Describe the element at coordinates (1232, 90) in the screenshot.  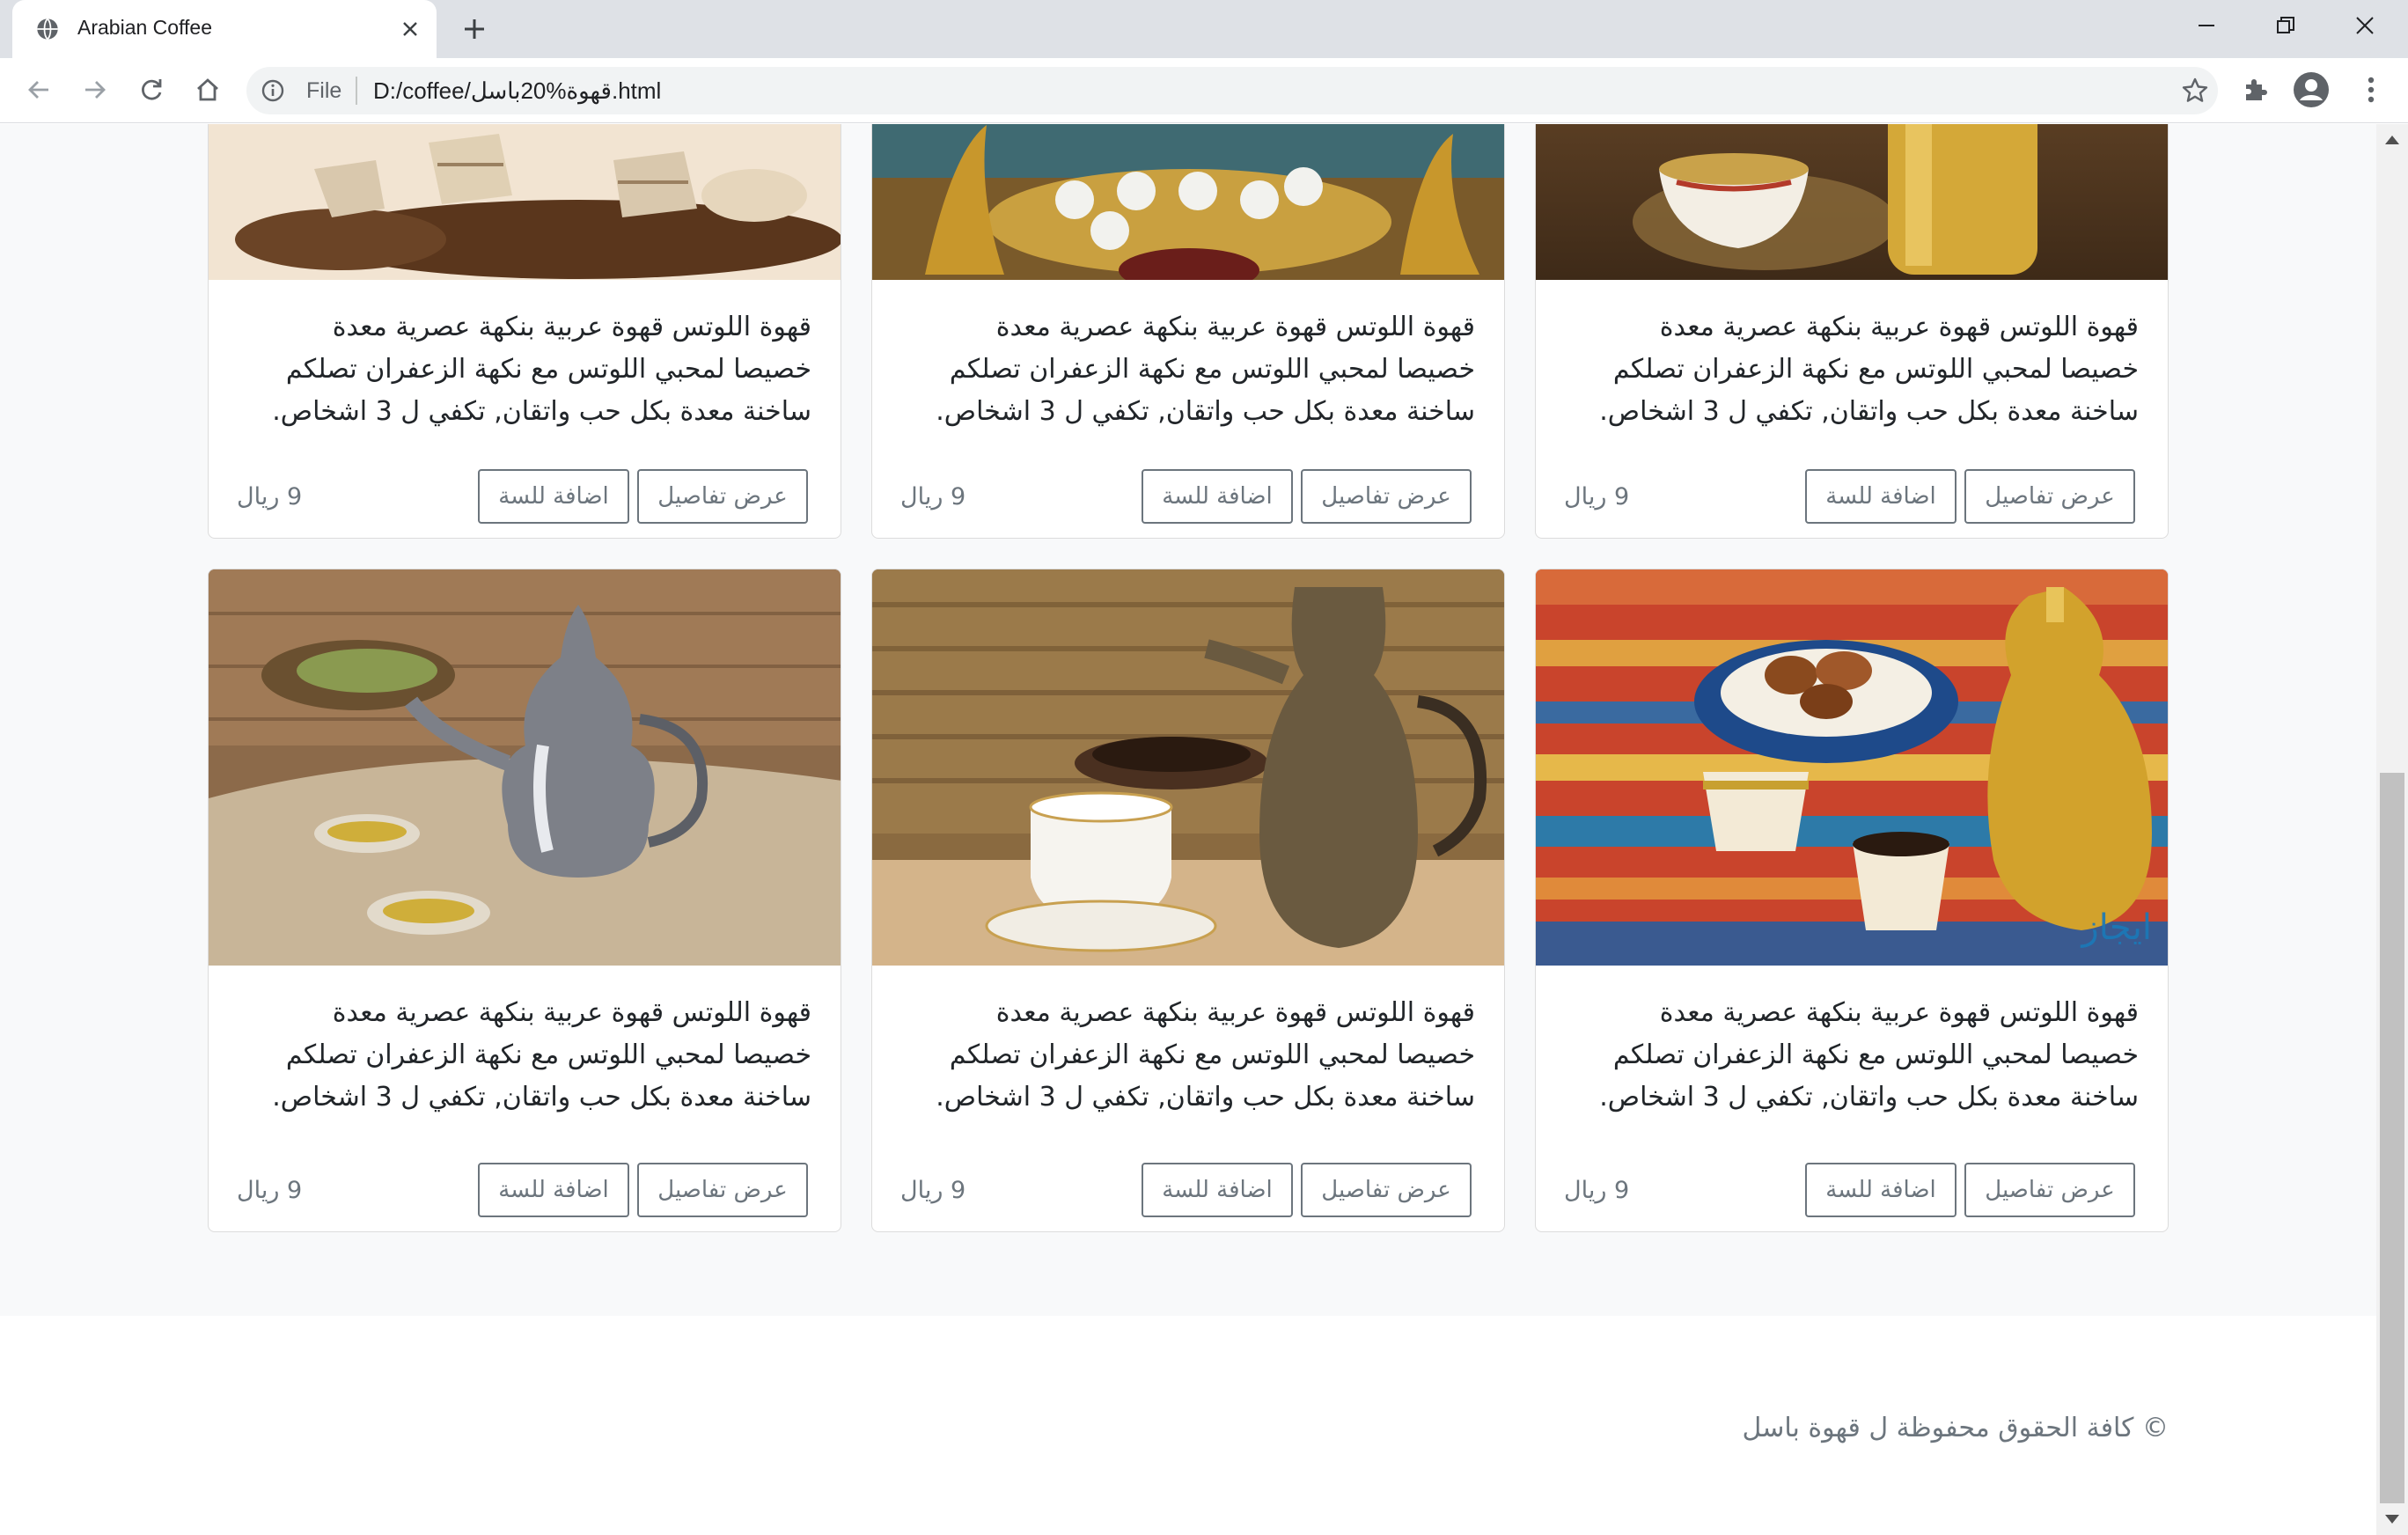
I see `address-bar: File D:/coffee/قهوة%20باسل.html` at that location.